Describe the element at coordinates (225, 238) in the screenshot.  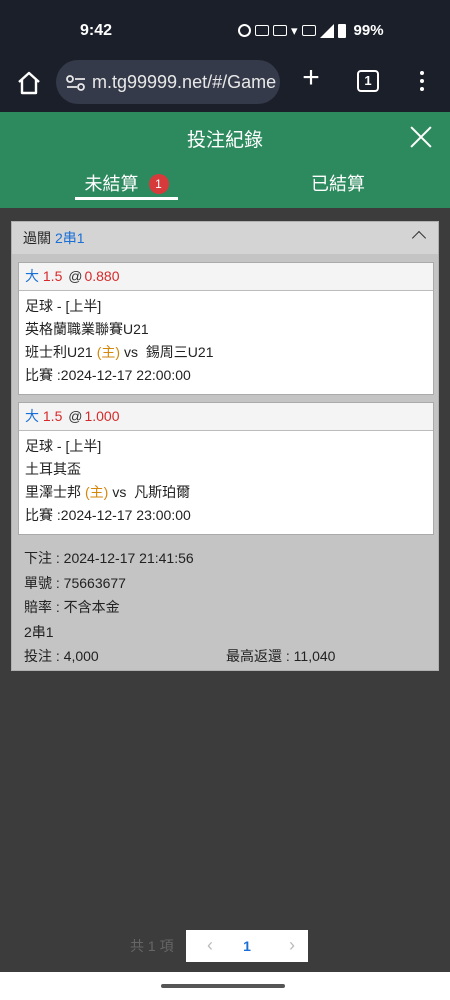
I see `bet-card-header: 過關 2串1` at that location.